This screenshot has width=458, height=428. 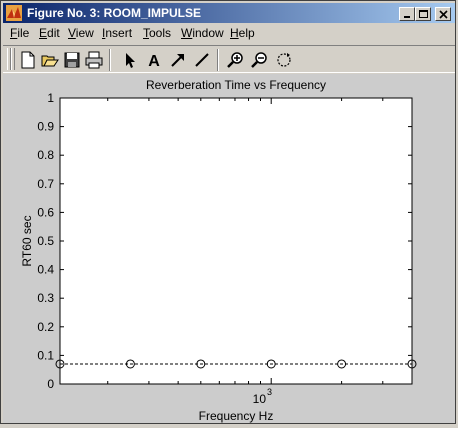 I want to click on rotate-3d-icon, so click(x=284, y=60).